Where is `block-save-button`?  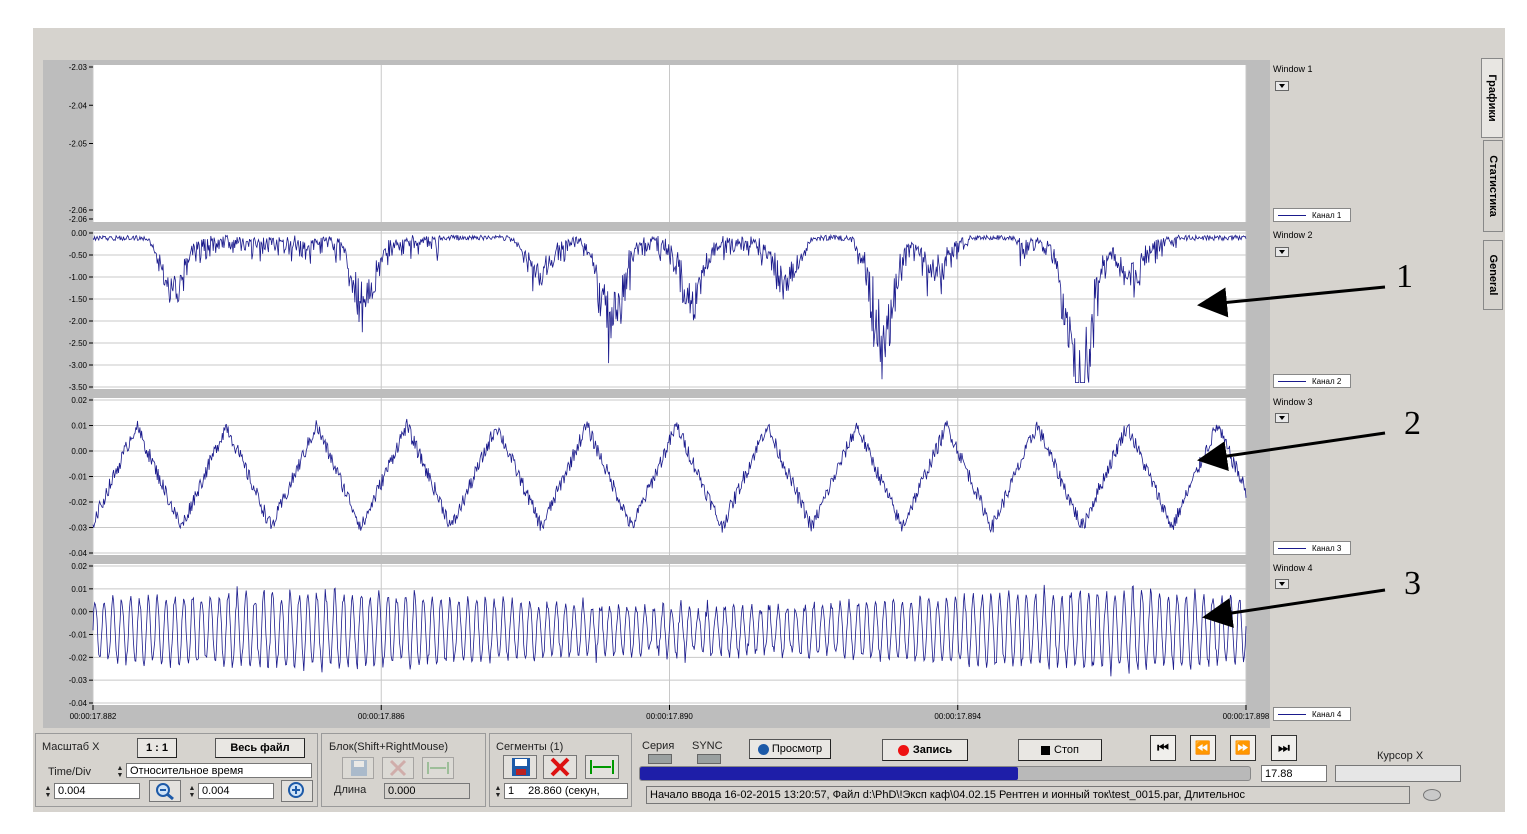 block-save-button is located at coordinates (358, 768).